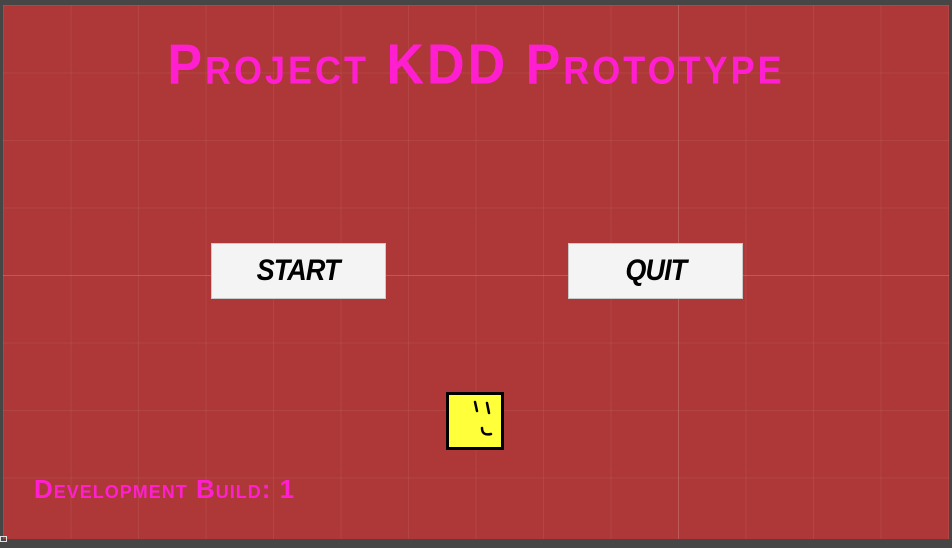 This screenshot has width=952, height=548. I want to click on resize-handle, so click(3, 539).